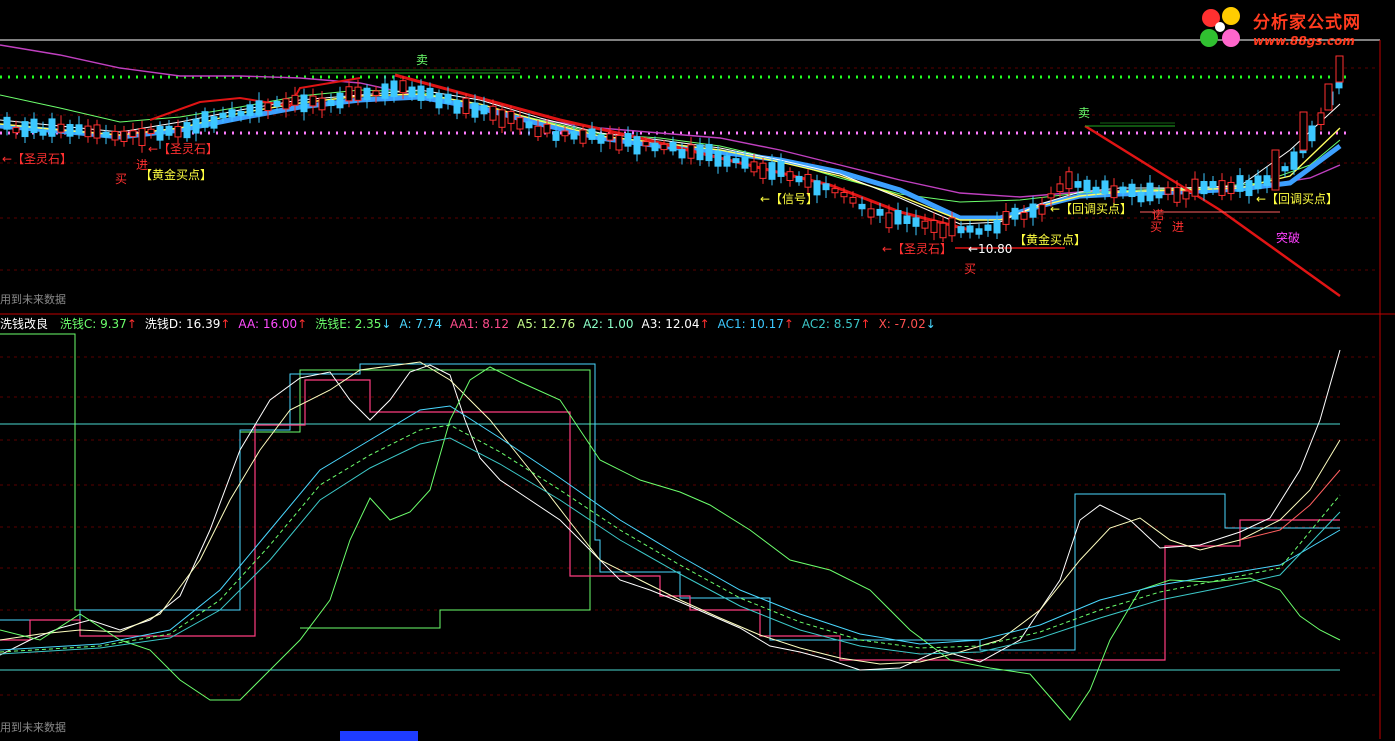  Describe the element at coordinates (24, 324) in the screenshot. I see `indicator-name: 洗钱改良` at that location.